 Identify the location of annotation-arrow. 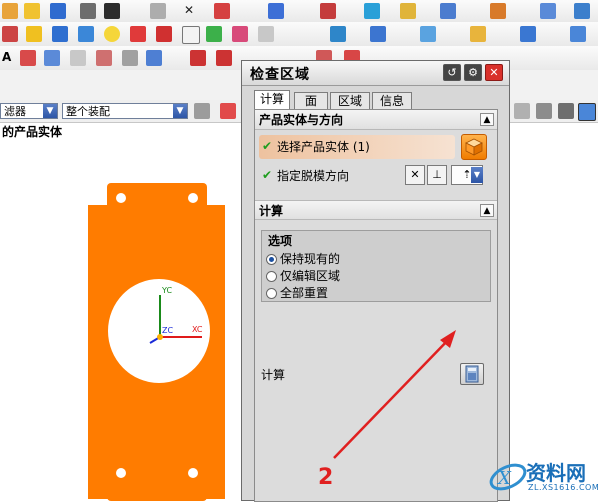
(394, 394).